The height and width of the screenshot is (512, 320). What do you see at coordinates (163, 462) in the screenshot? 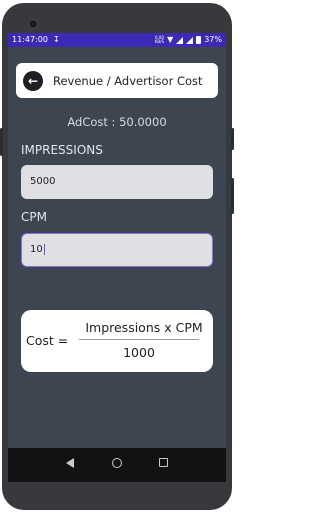
I see `nav-recents-icon` at bounding box center [163, 462].